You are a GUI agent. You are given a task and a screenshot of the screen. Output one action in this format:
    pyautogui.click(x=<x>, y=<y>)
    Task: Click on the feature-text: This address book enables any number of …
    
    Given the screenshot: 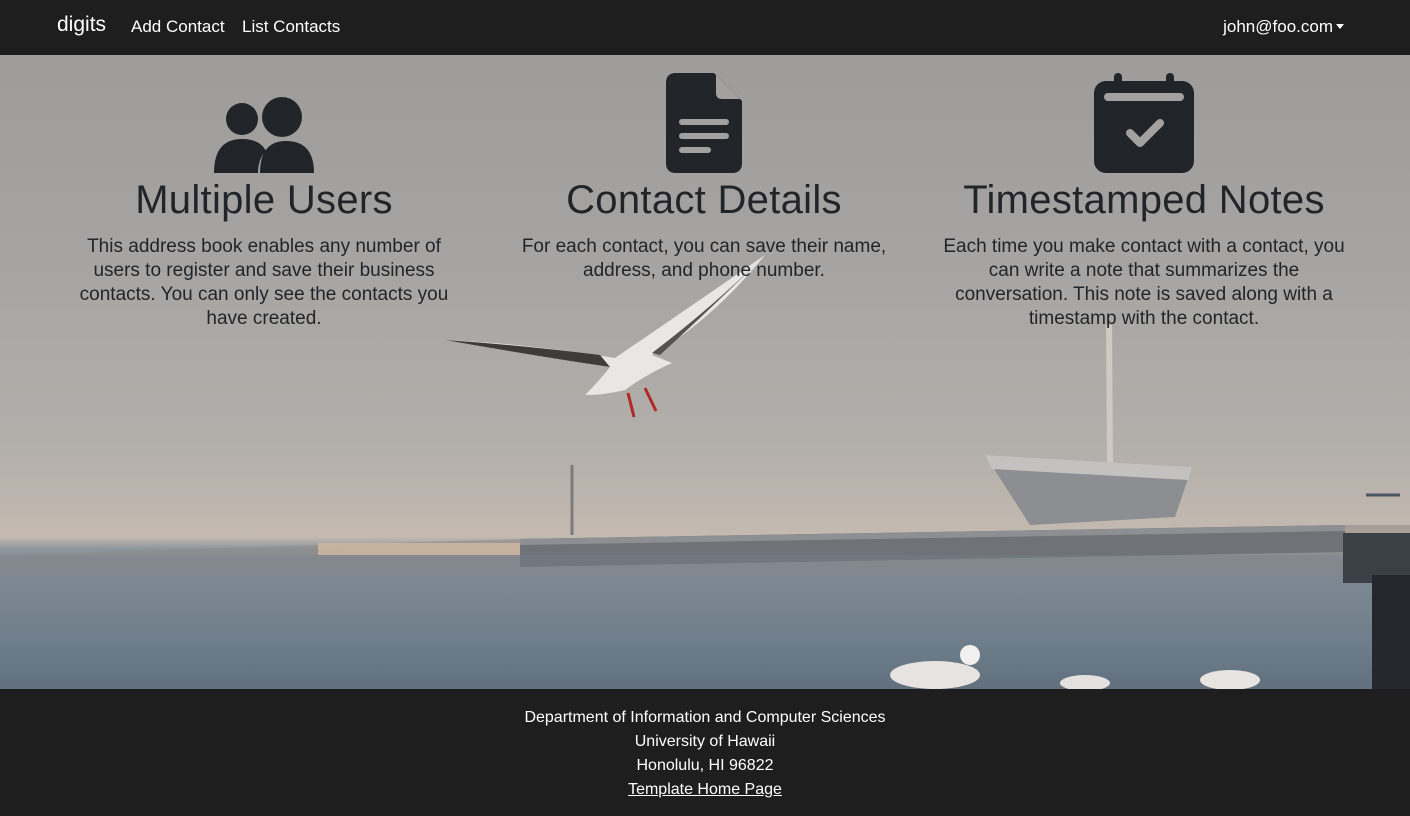 What is the action you would take?
    pyautogui.click(x=264, y=282)
    